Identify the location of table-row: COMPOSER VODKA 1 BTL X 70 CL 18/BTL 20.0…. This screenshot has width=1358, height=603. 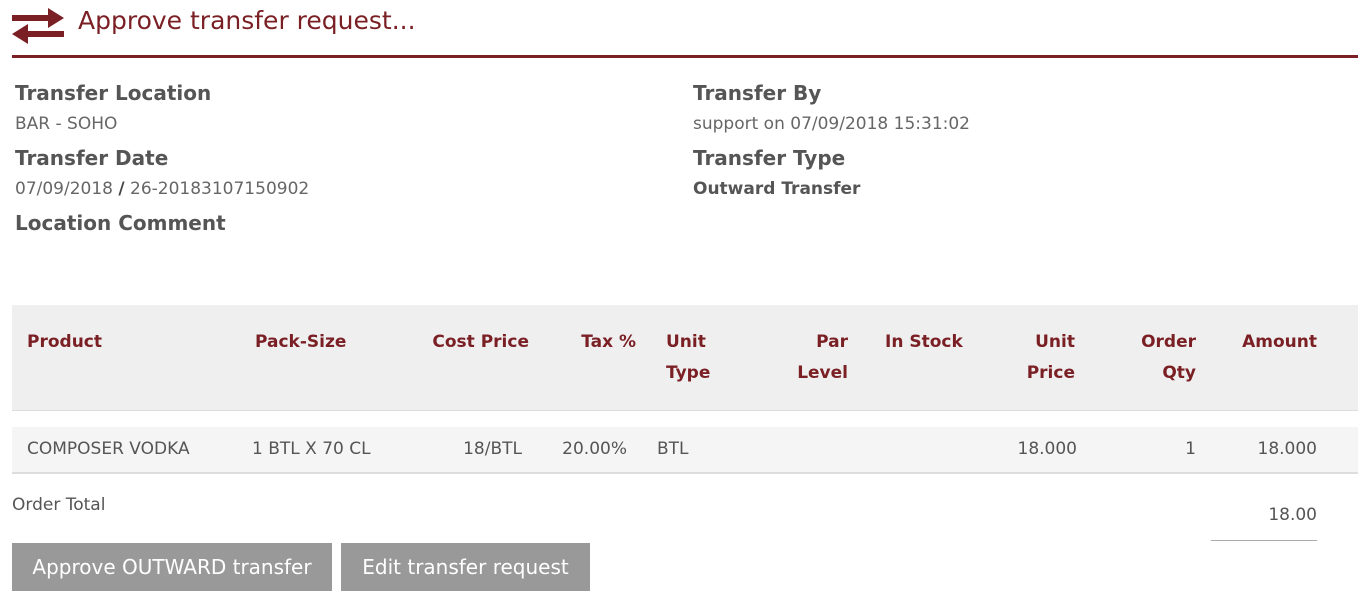
(685, 450).